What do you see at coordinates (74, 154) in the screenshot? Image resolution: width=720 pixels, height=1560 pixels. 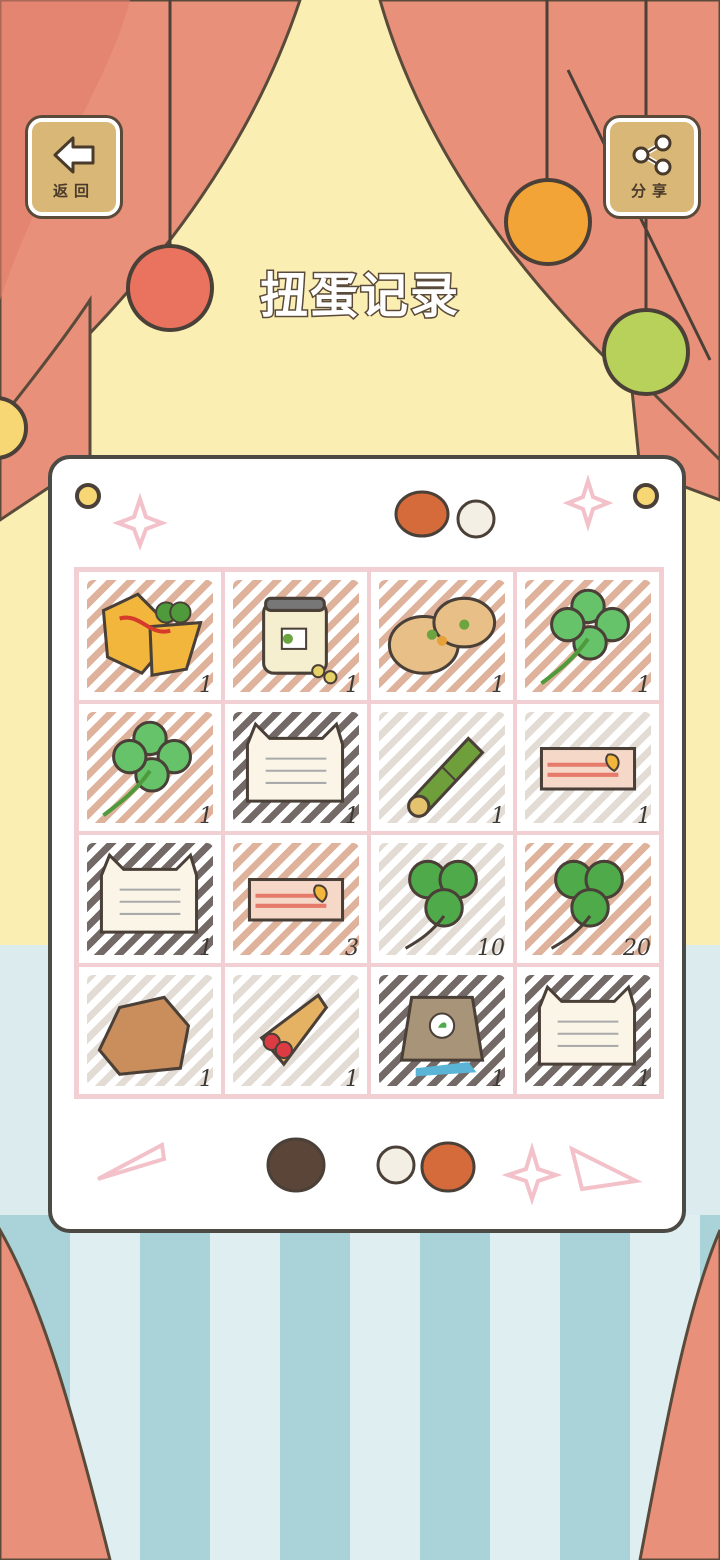 I see `left-arrow-icon` at bounding box center [74, 154].